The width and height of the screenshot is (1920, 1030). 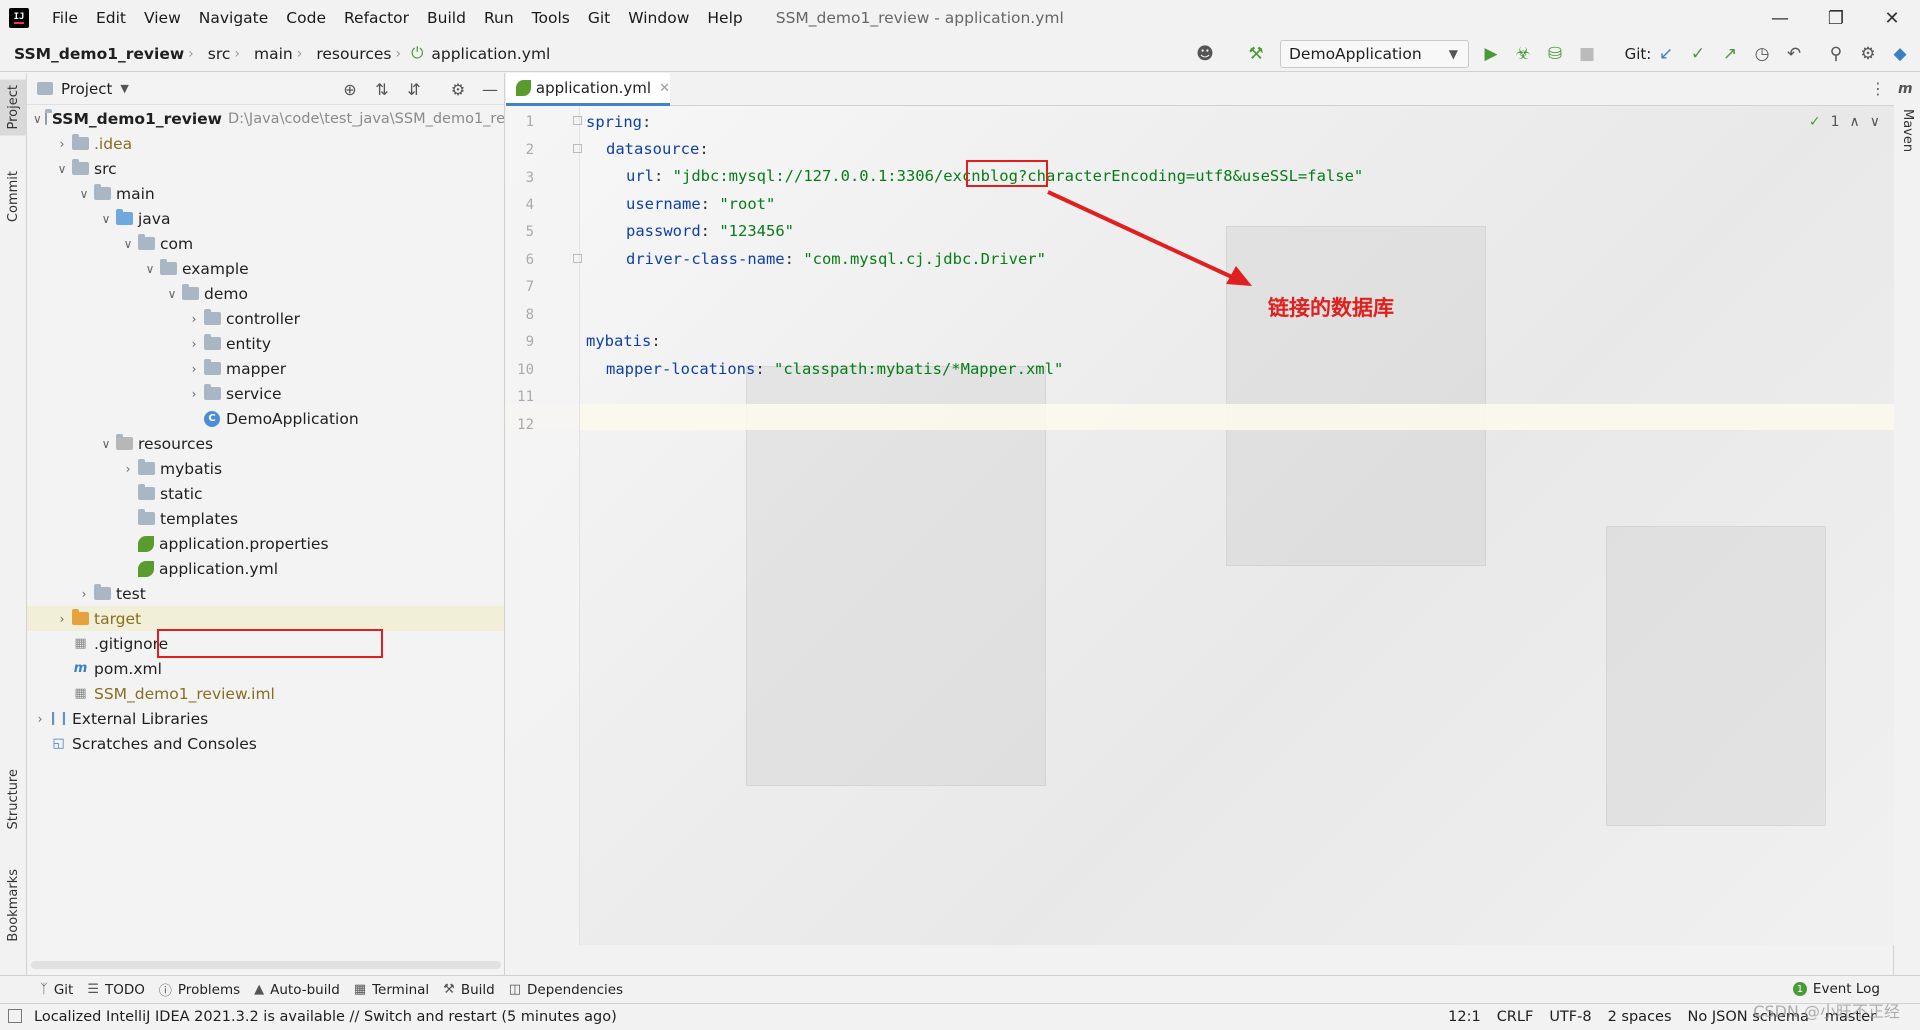 I want to click on indent-setting: 2 spaces, so click(x=1640, y=1017).